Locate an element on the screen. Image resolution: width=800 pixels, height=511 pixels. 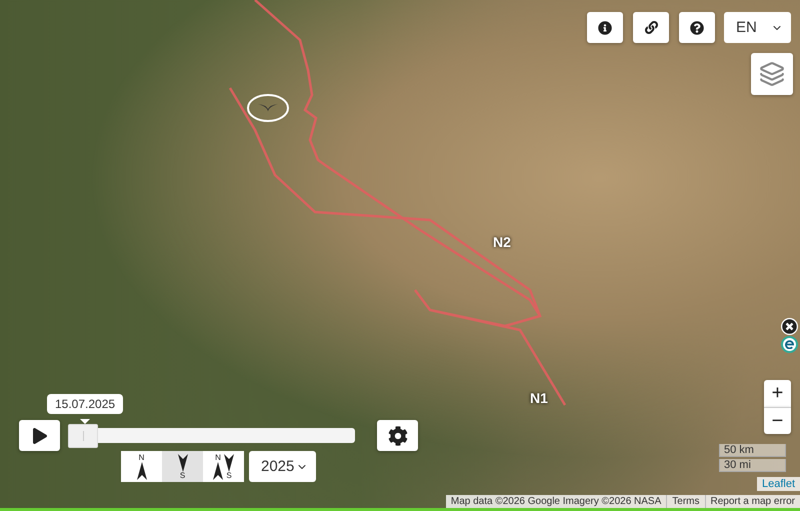
e-circle-icon is located at coordinates (789, 344).